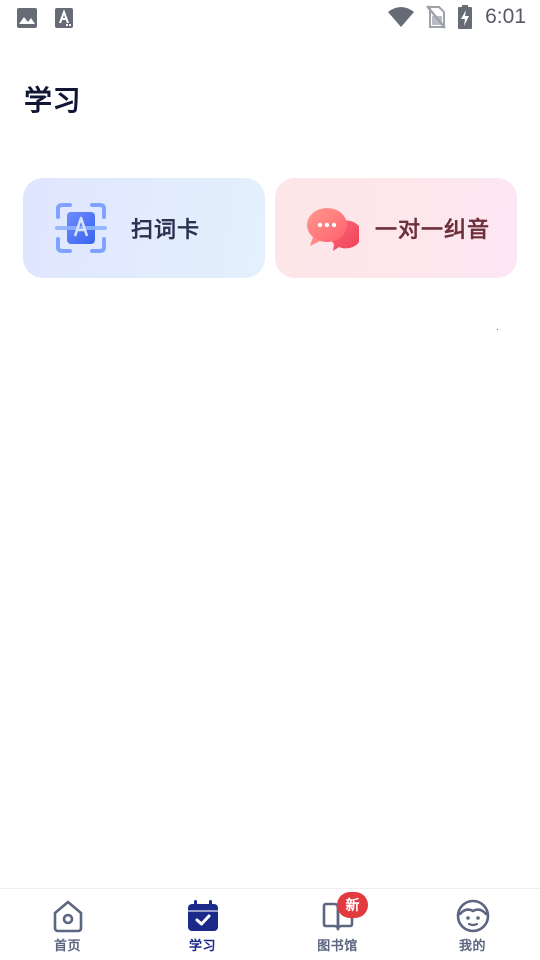 The height and width of the screenshot is (960, 540). I want to click on image-icon, so click(27, 18).